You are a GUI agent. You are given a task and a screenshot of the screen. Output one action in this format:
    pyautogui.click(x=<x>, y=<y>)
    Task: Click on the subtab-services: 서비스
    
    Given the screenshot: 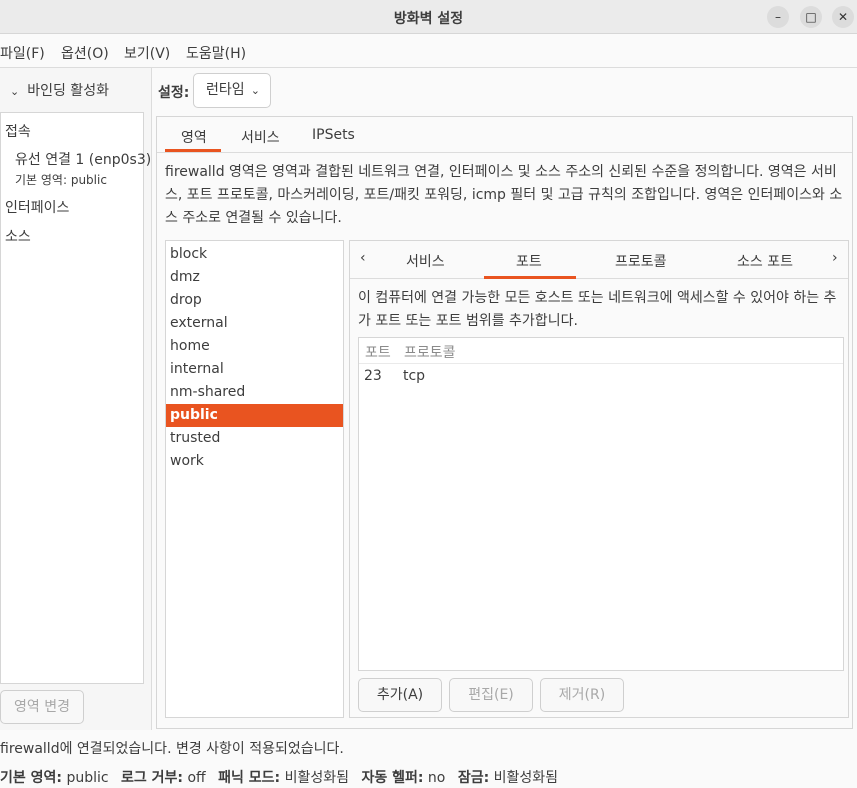 What is the action you would take?
    pyautogui.click(x=425, y=261)
    